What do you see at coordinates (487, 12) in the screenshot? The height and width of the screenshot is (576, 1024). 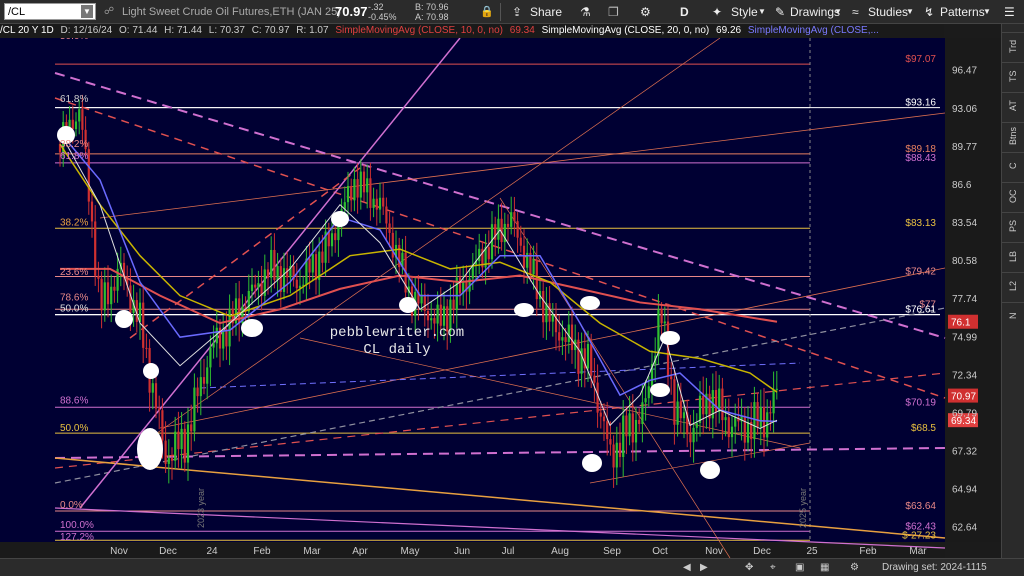 I see `lock-icon: 🔒` at bounding box center [487, 12].